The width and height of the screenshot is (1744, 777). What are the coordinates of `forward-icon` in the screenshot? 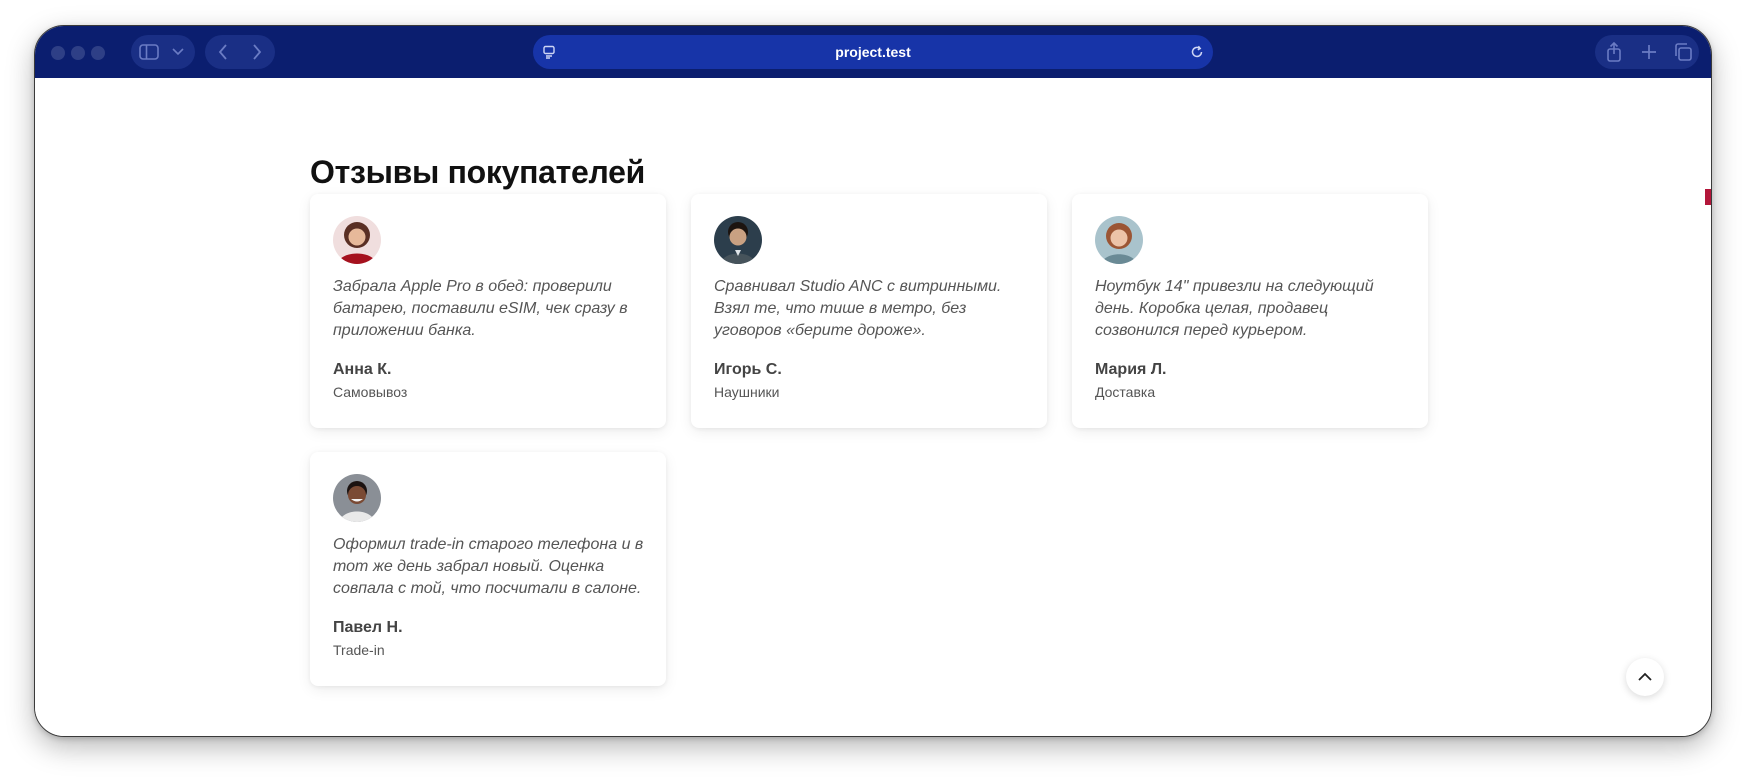 It's located at (257, 52).